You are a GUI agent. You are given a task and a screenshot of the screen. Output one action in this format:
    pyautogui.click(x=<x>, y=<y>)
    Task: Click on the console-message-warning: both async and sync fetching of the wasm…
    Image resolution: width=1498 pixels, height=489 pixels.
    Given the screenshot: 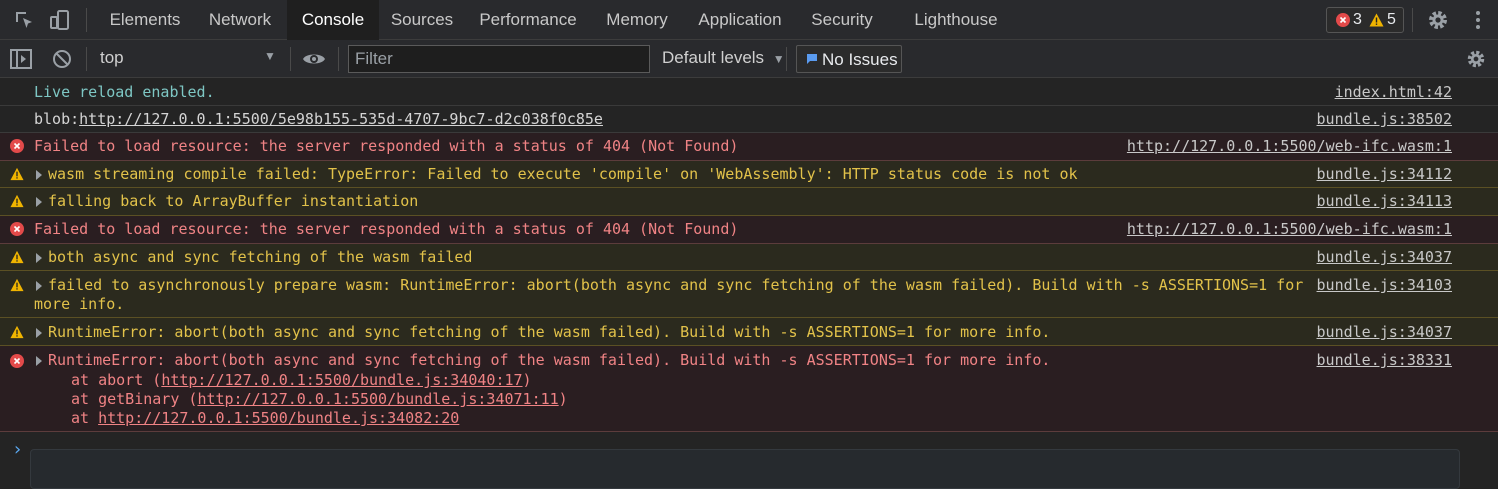 What is the action you would take?
    pyautogui.click(x=749, y=257)
    